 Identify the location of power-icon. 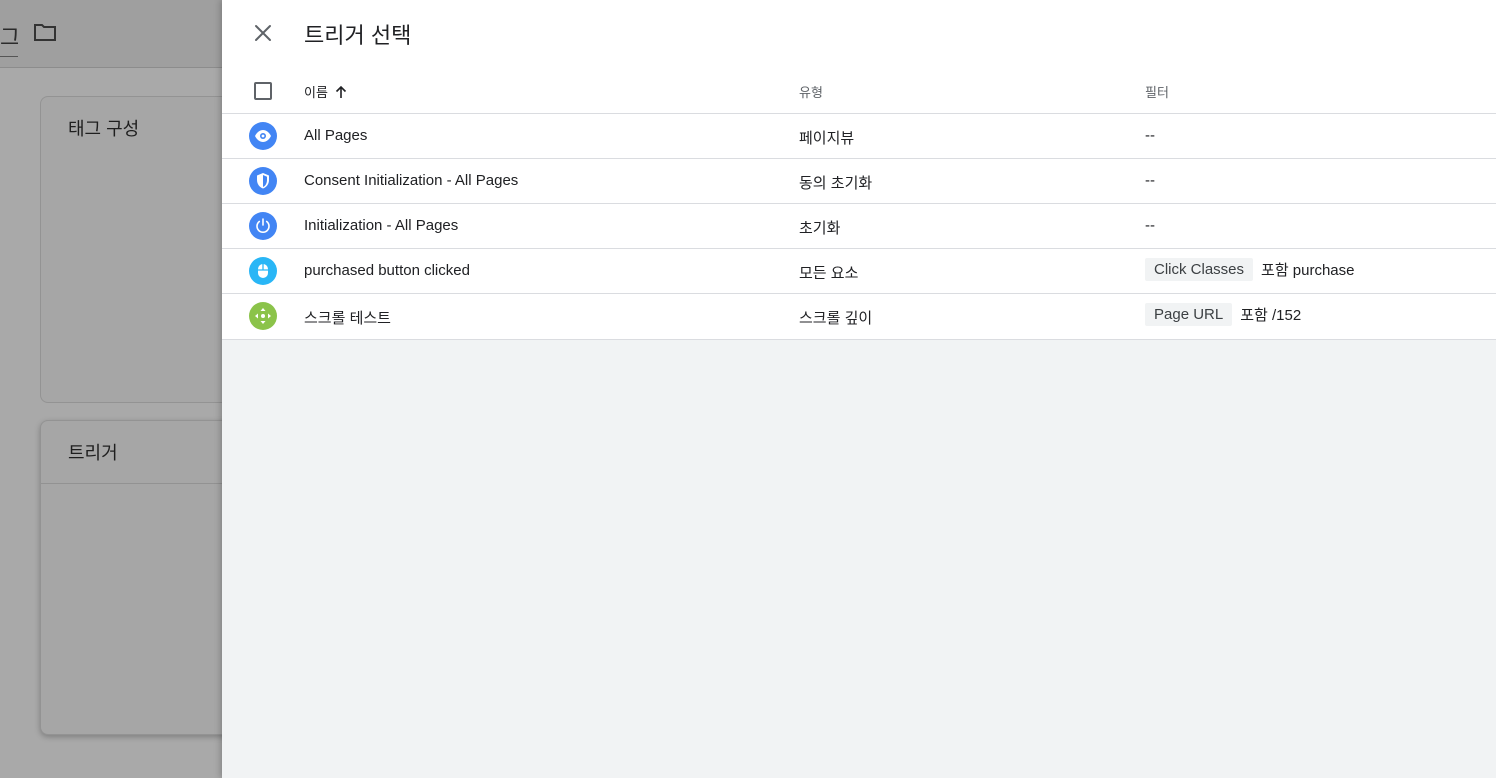
(263, 225).